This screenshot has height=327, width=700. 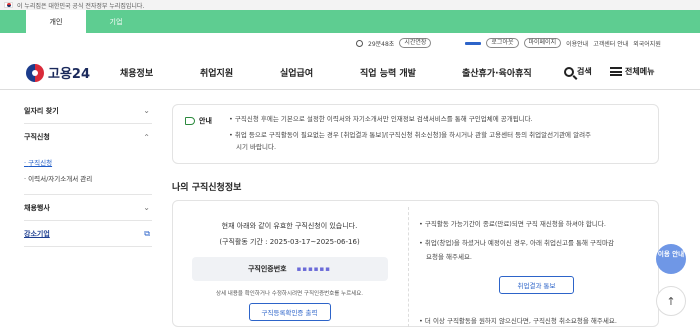 What do you see at coordinates (584, 71) in the screenshot?
I see `search-label: 검색` at bounding box center [584, 71].